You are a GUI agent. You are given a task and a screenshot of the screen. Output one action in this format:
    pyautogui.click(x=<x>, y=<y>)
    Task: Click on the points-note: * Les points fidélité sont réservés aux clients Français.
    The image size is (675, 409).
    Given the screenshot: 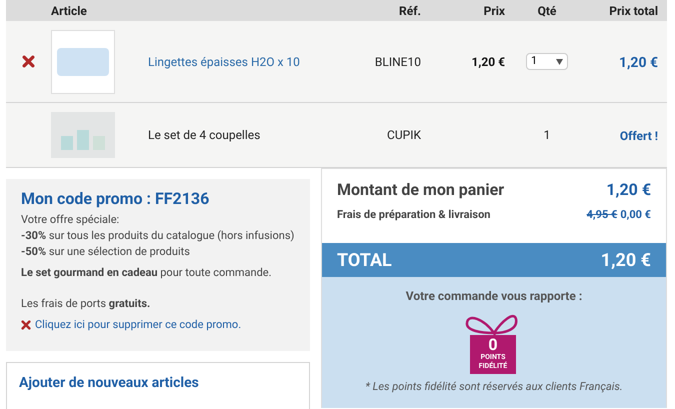 What is the action you would take?
    pyautogui.click(x=494, y=387)
    